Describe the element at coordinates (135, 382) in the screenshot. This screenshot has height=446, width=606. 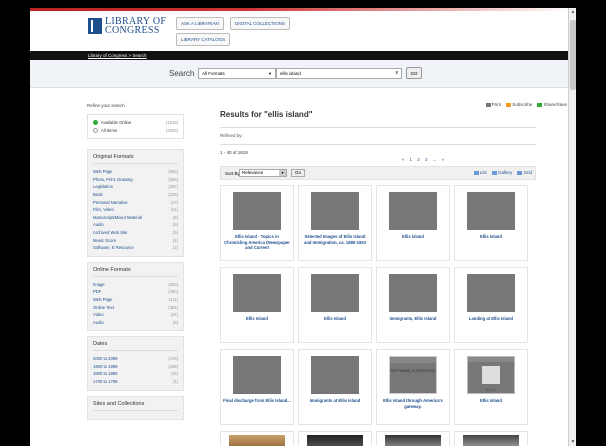
I see `facet-item: 1700 to 1799 (4)` at that location.